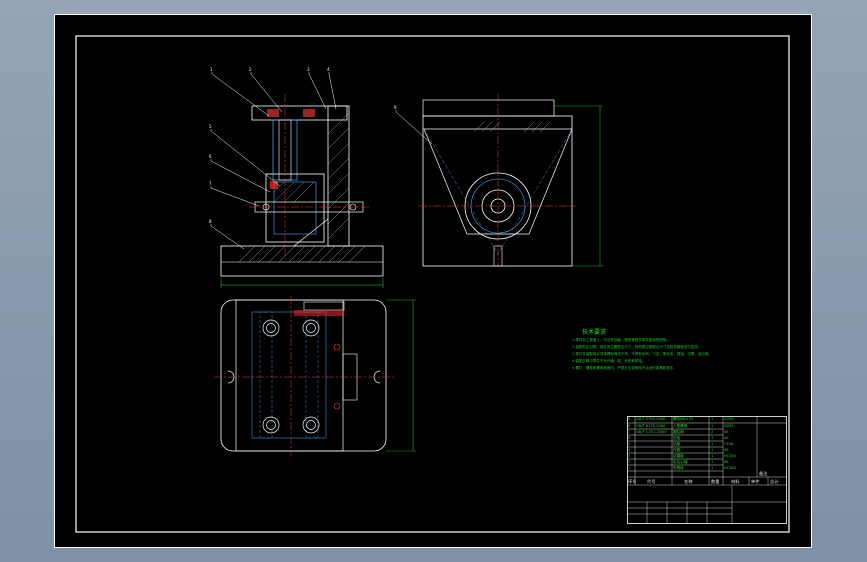 Image resolution: width=867 pixels, height=562 pixels. Describe the element at coordinates (629, 426) in the screenshot. I see `bom-cell: 8` at that location.